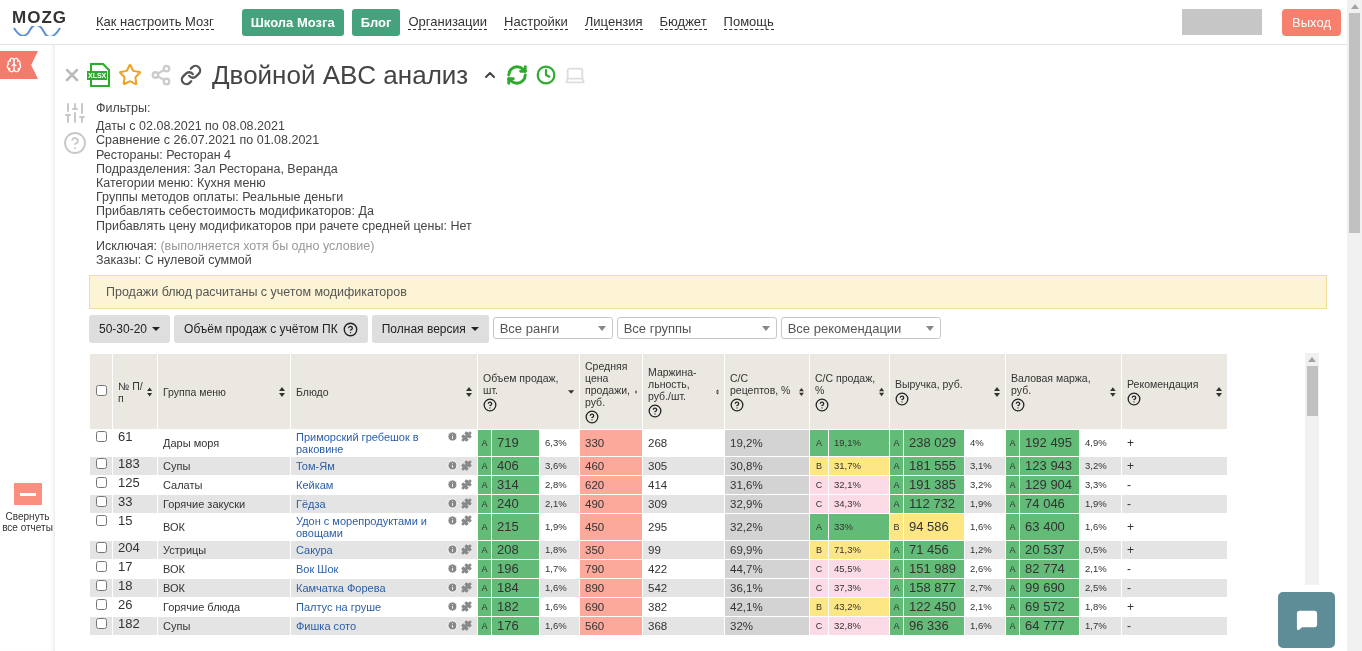 The height and width of the screenshot is (651, 1362). Describe the element at coordinates (27, 494) in the screenshot. I see `collapse-button` at that location.